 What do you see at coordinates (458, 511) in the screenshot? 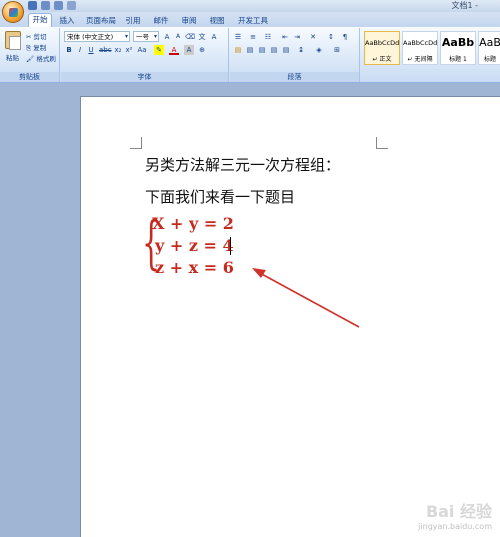
I see `watermark-logo: Bai 经验` at bounding box center [458, 511].